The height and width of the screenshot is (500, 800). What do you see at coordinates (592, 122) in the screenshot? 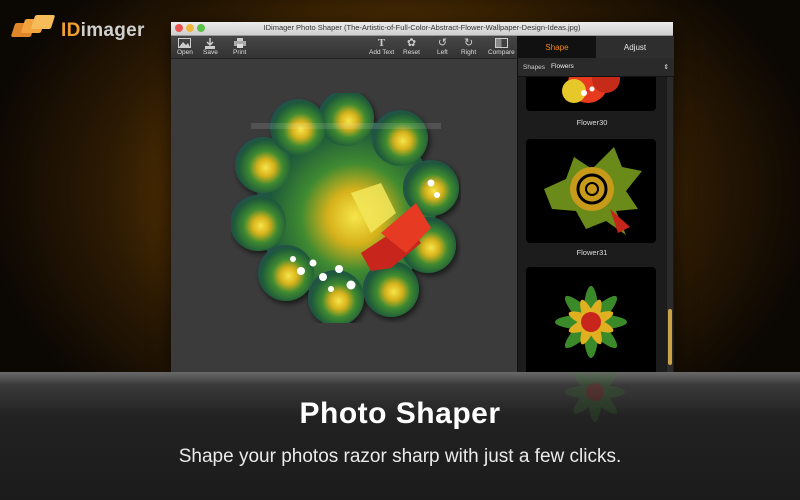
I see `shape-label: Flower30` at bounding box center [592, 122].